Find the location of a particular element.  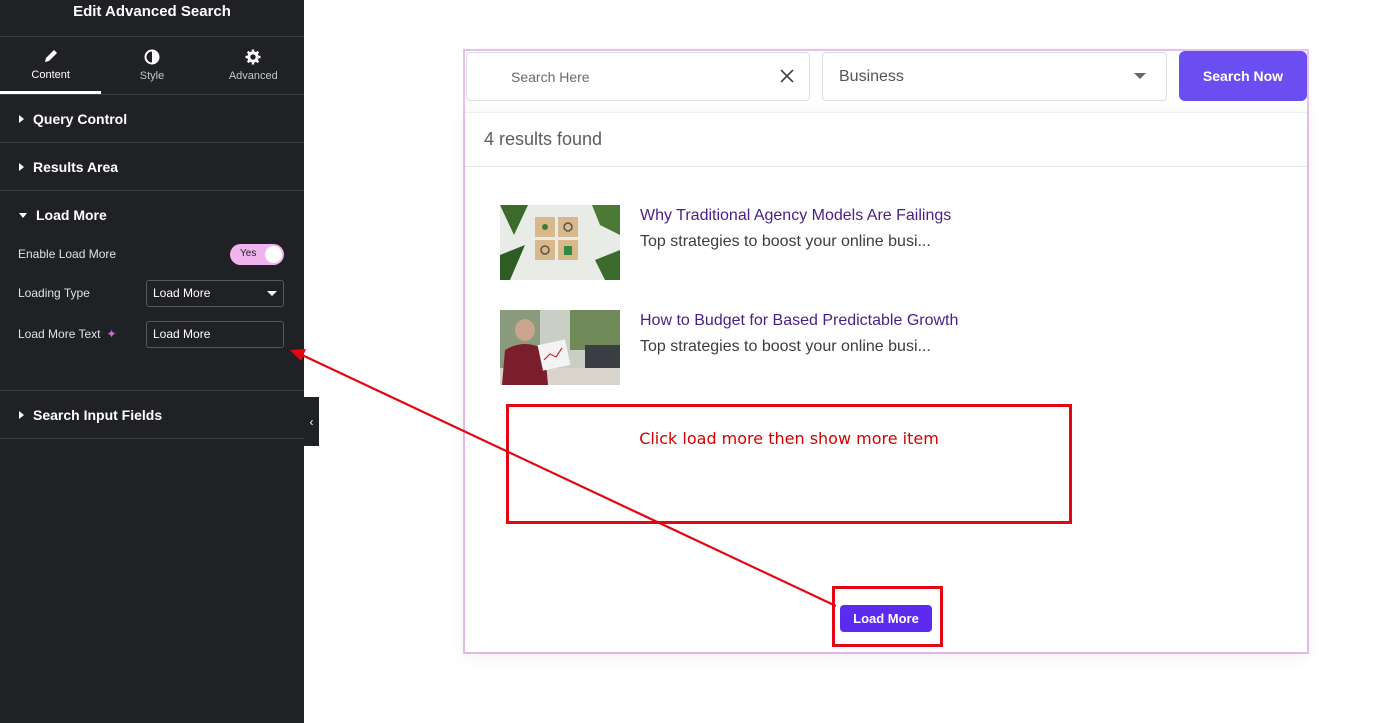

load-more-text-row: Load More Text ✦ Load More is located at coordinates (151, 334).